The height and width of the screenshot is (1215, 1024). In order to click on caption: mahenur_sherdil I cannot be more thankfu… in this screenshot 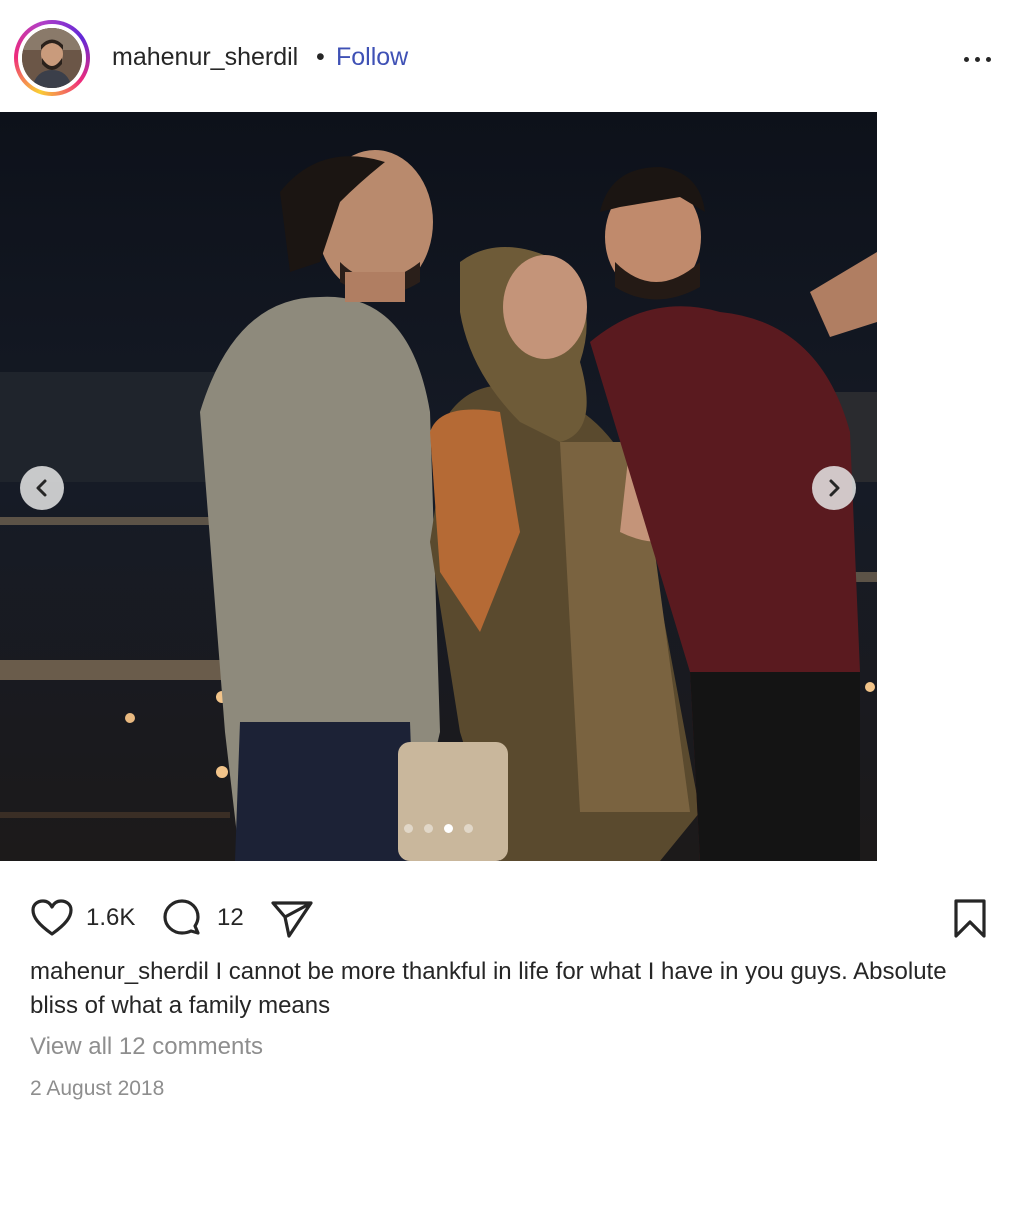, I will do `click(500, 989)`.